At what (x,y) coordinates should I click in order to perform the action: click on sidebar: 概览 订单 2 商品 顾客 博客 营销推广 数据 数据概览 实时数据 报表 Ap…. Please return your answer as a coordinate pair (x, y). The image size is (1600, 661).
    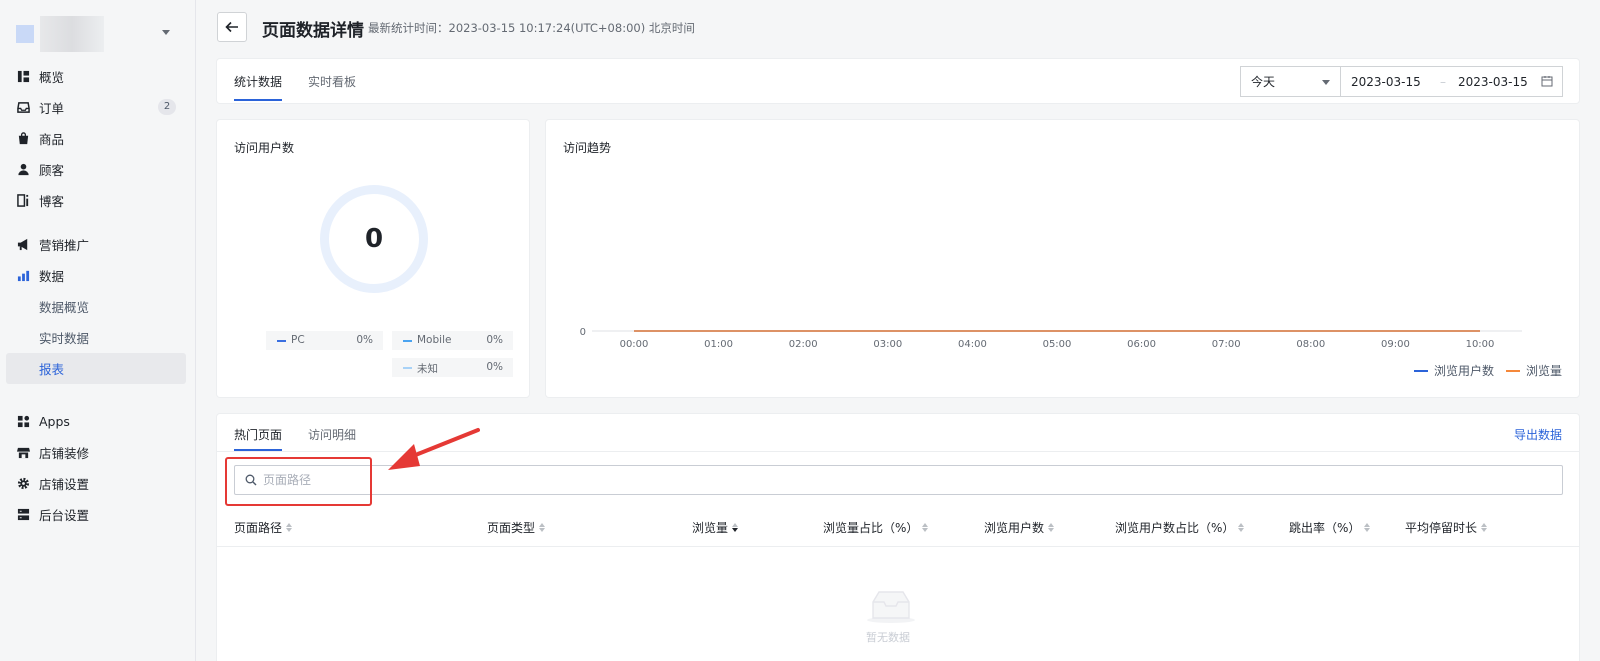
    Looking at the image, I should click on (98, 330).